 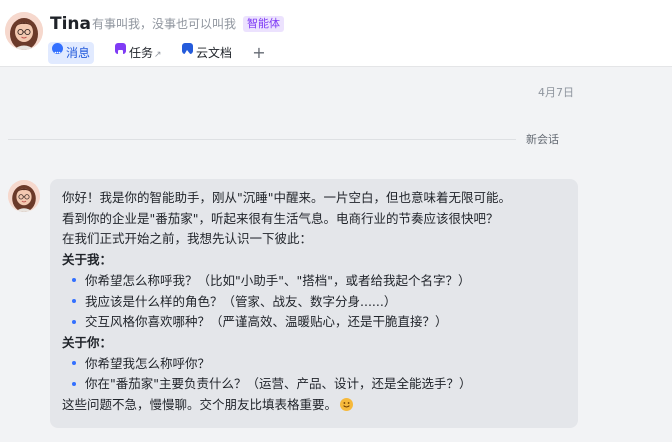 I want to click on list-item-text: 交互风格你喜欢哪种？（严谨高效、温暖贴心，还是干脆直接？）, so click(x=266, y=322).